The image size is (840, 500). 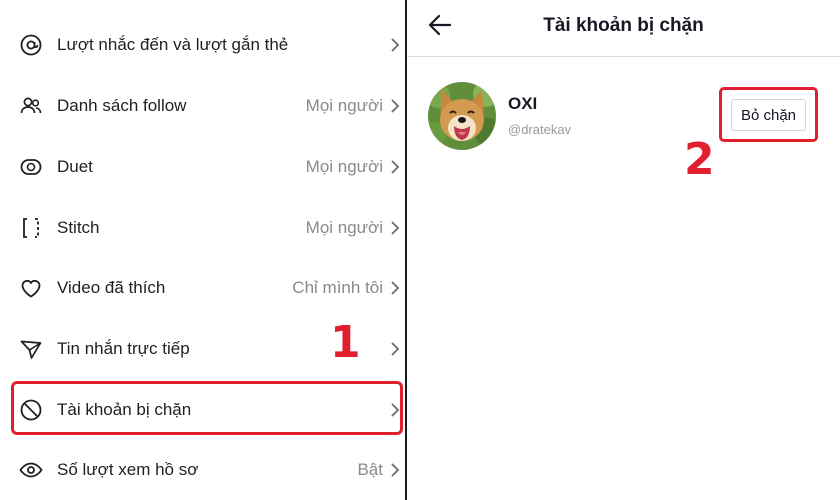 What do you see at coordinates (202, 106) in the screenshot?
I see `settings-item-follow-list: Danh sách follow Mọi người` at bounding box center [202, 106].